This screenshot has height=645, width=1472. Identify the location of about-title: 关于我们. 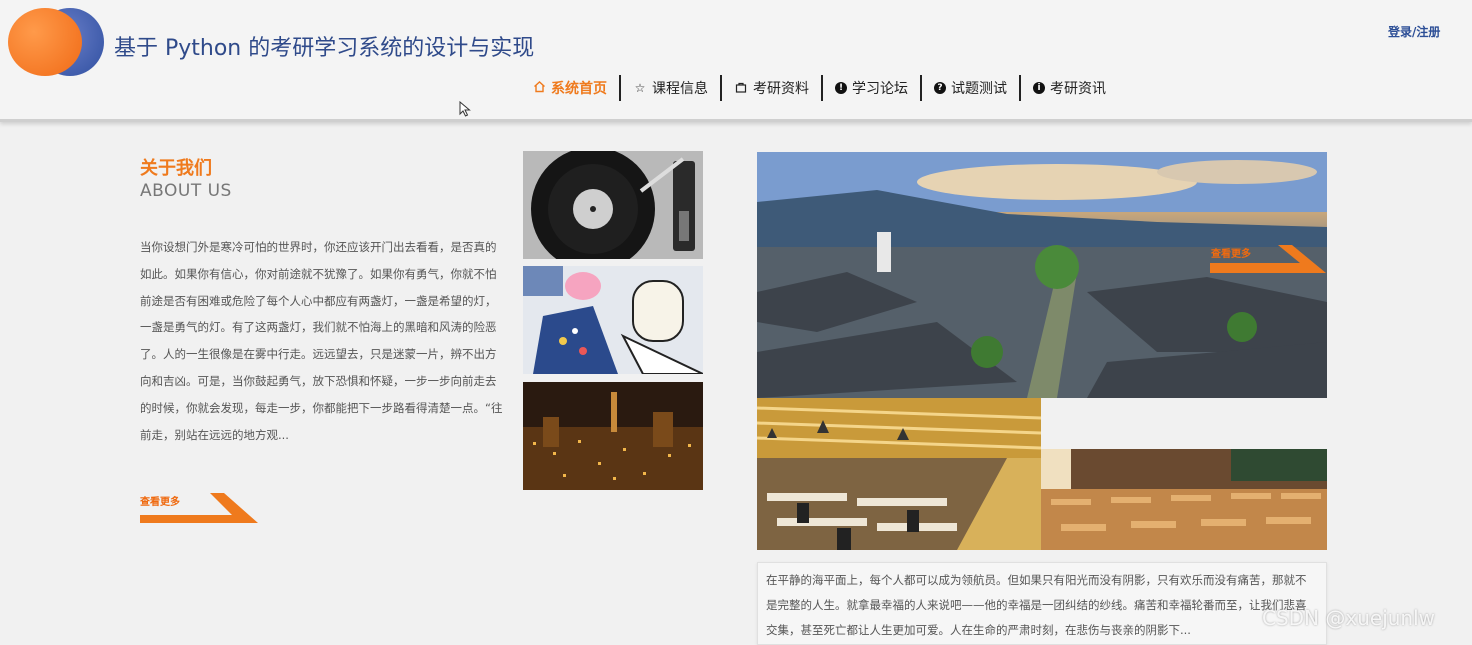
(176, 168).